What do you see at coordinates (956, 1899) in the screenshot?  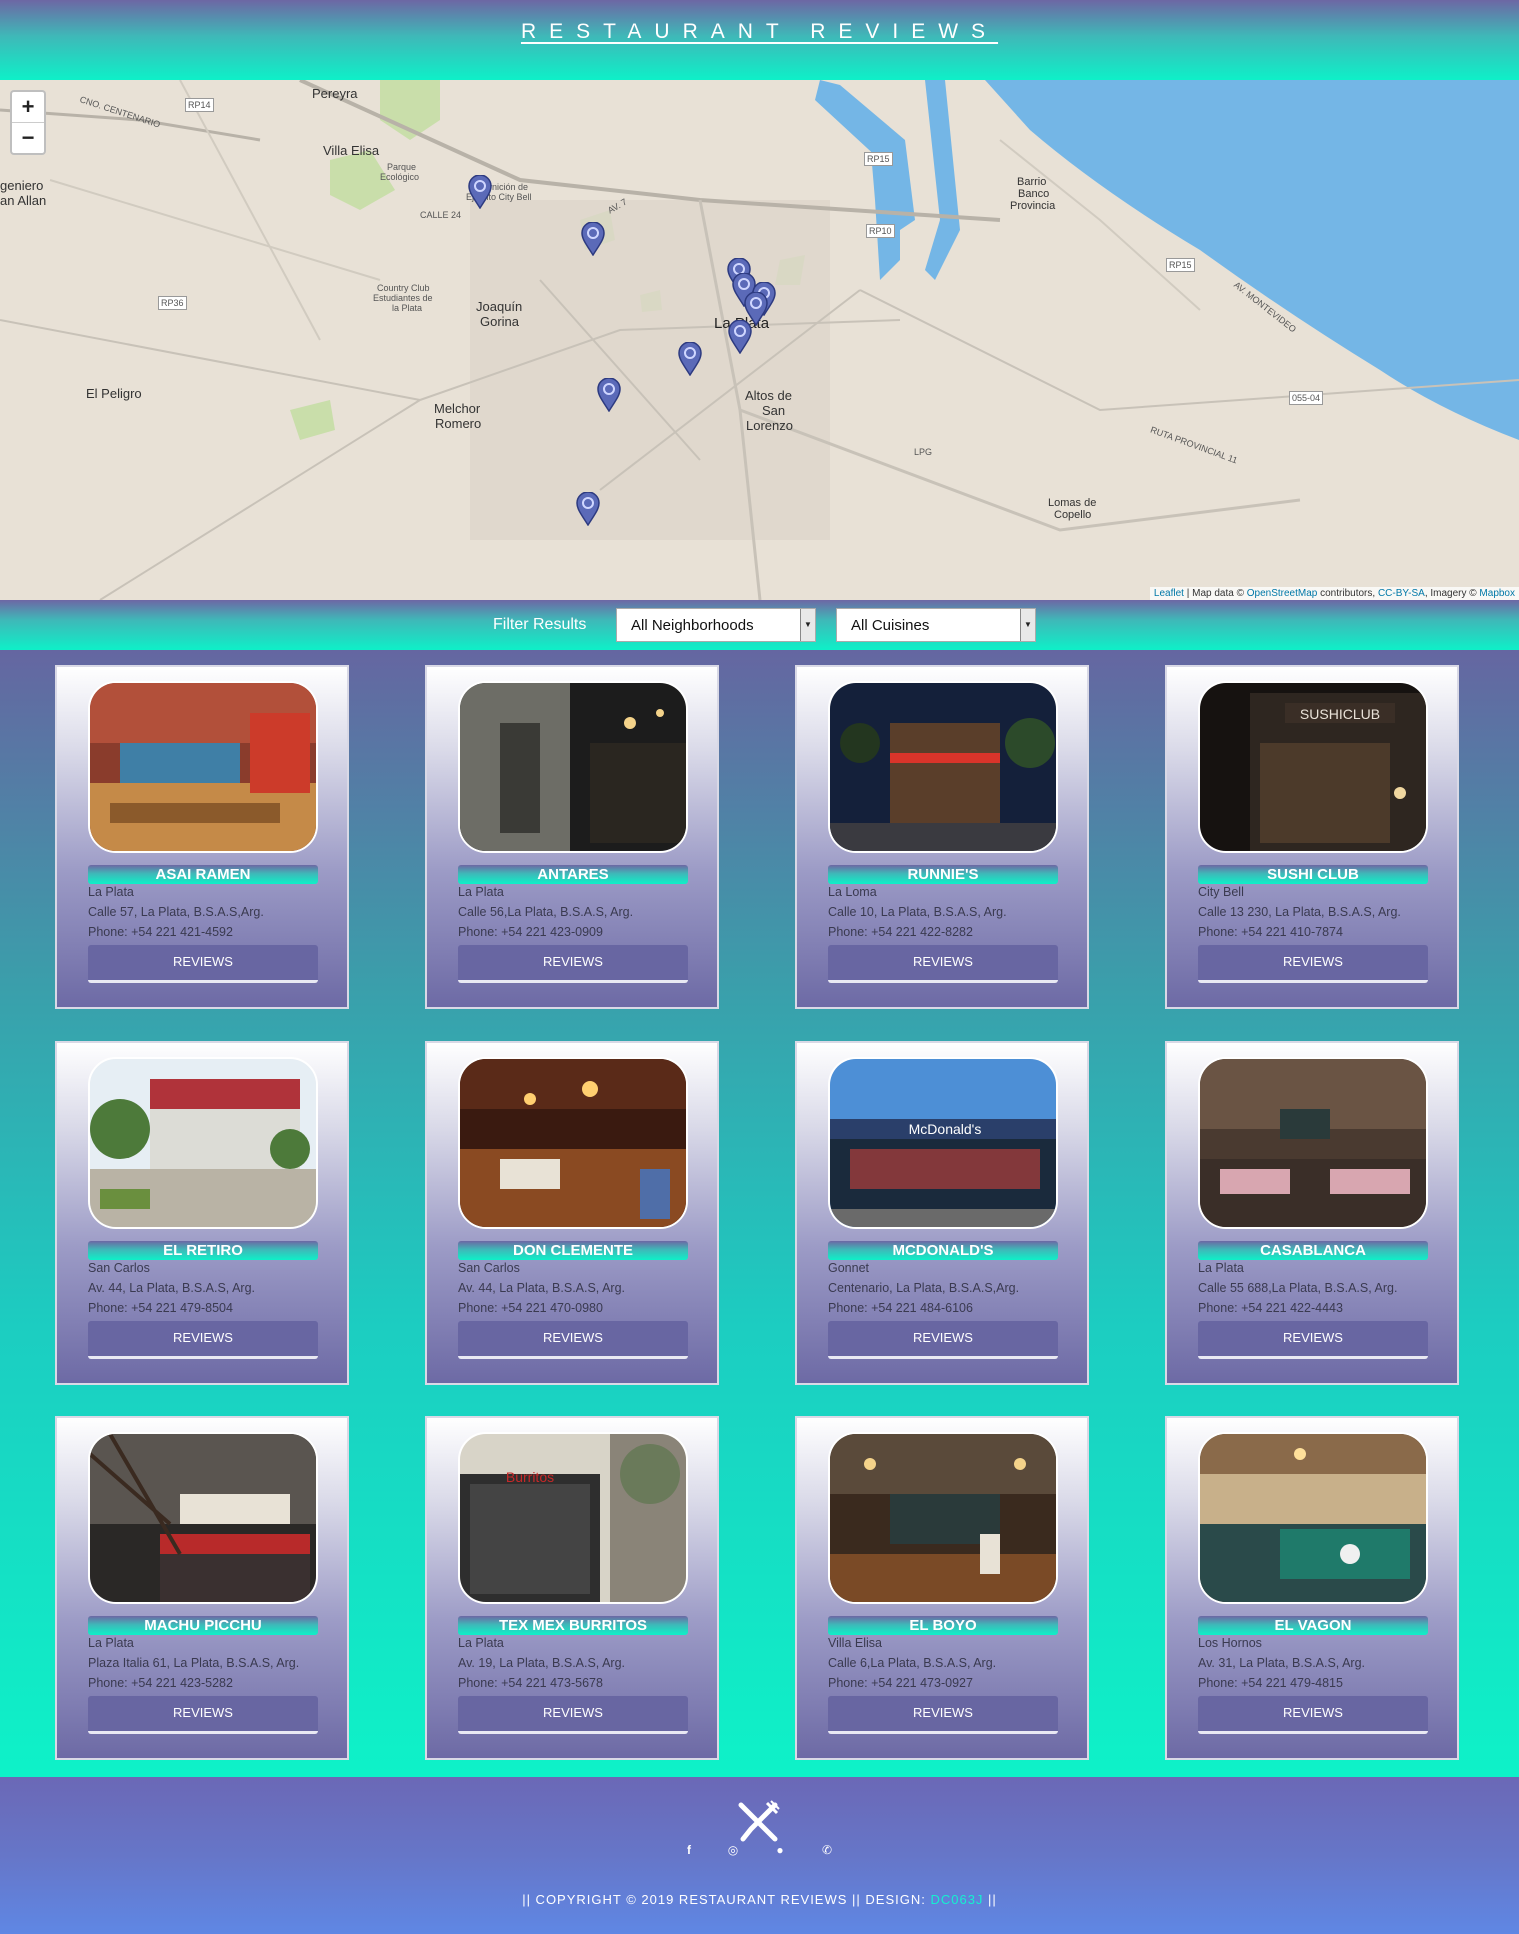 I see `designer-link: DC063J` at bounding box center [956, 1899].